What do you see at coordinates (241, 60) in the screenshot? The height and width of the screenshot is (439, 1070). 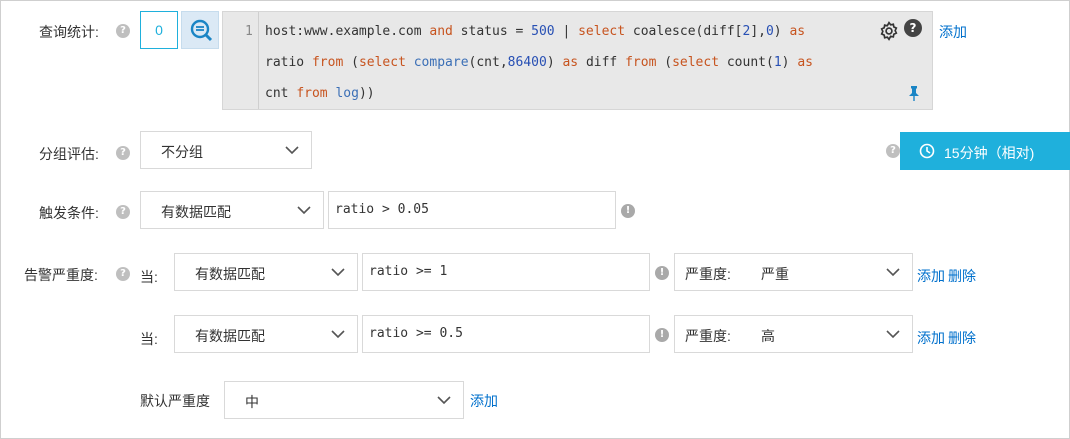 I see `editor-gutter` at bounding box center [241, 60].